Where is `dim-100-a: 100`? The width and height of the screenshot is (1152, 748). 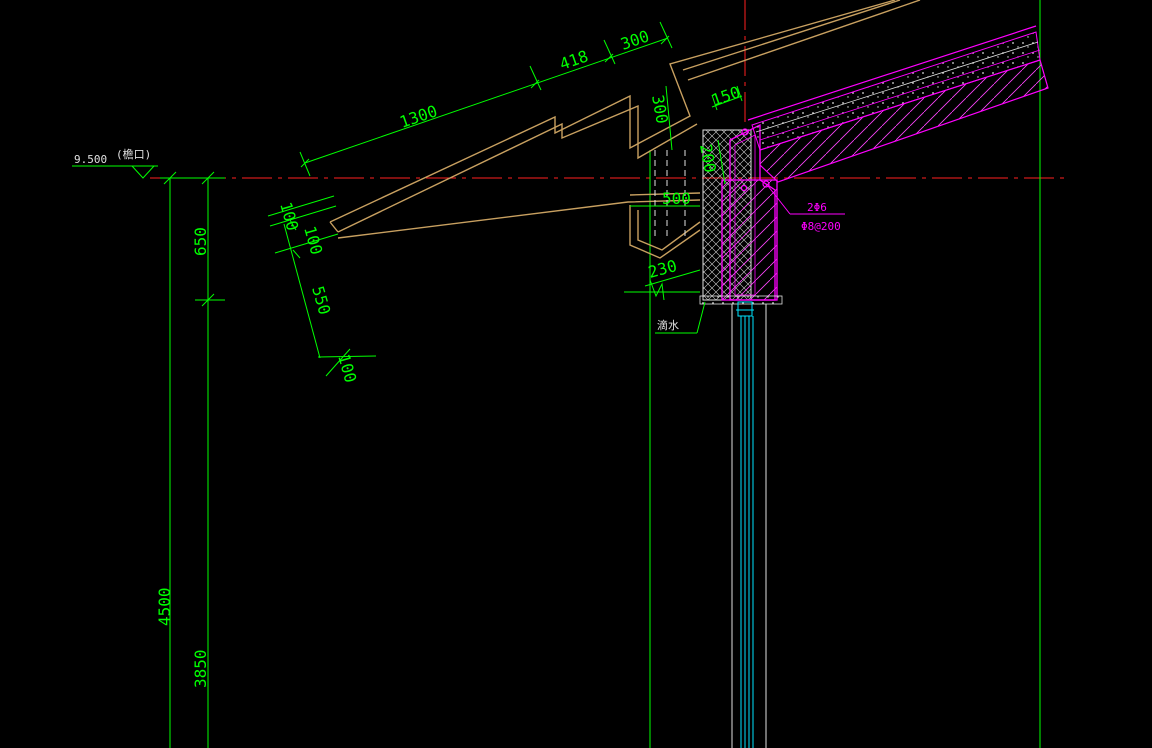 dim-100-a: 100 is located at coordinates (289, 216).